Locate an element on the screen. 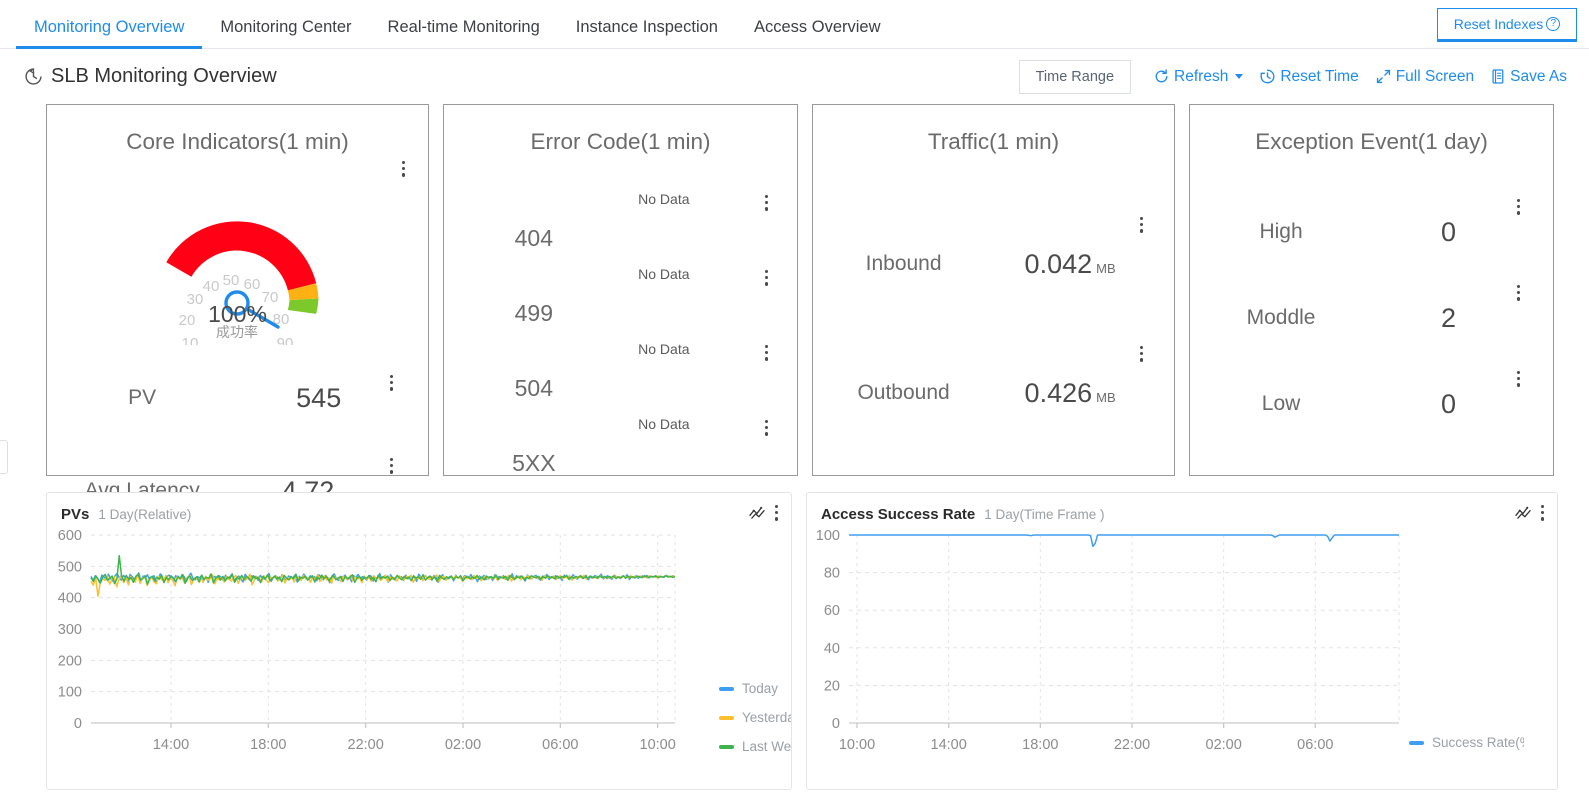  save-as-button: Save As is located at coordinates (1528, 77).